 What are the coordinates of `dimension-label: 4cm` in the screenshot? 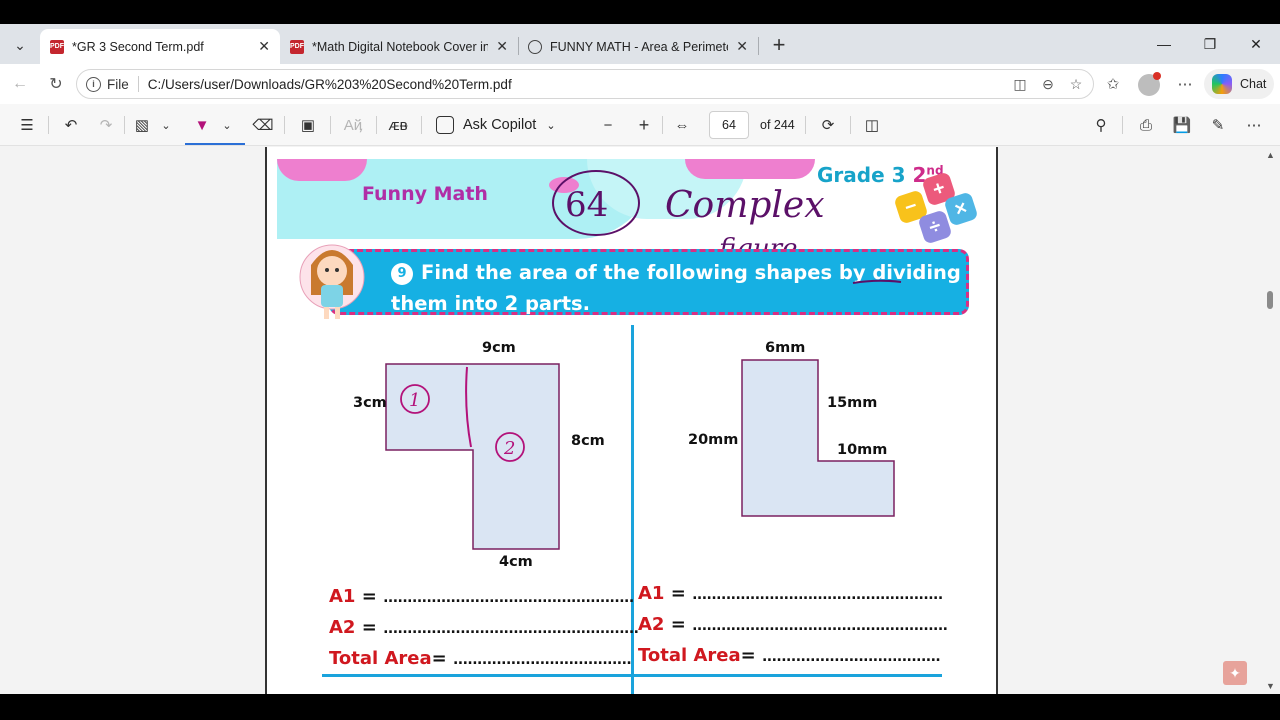 It's located at (516, 562).